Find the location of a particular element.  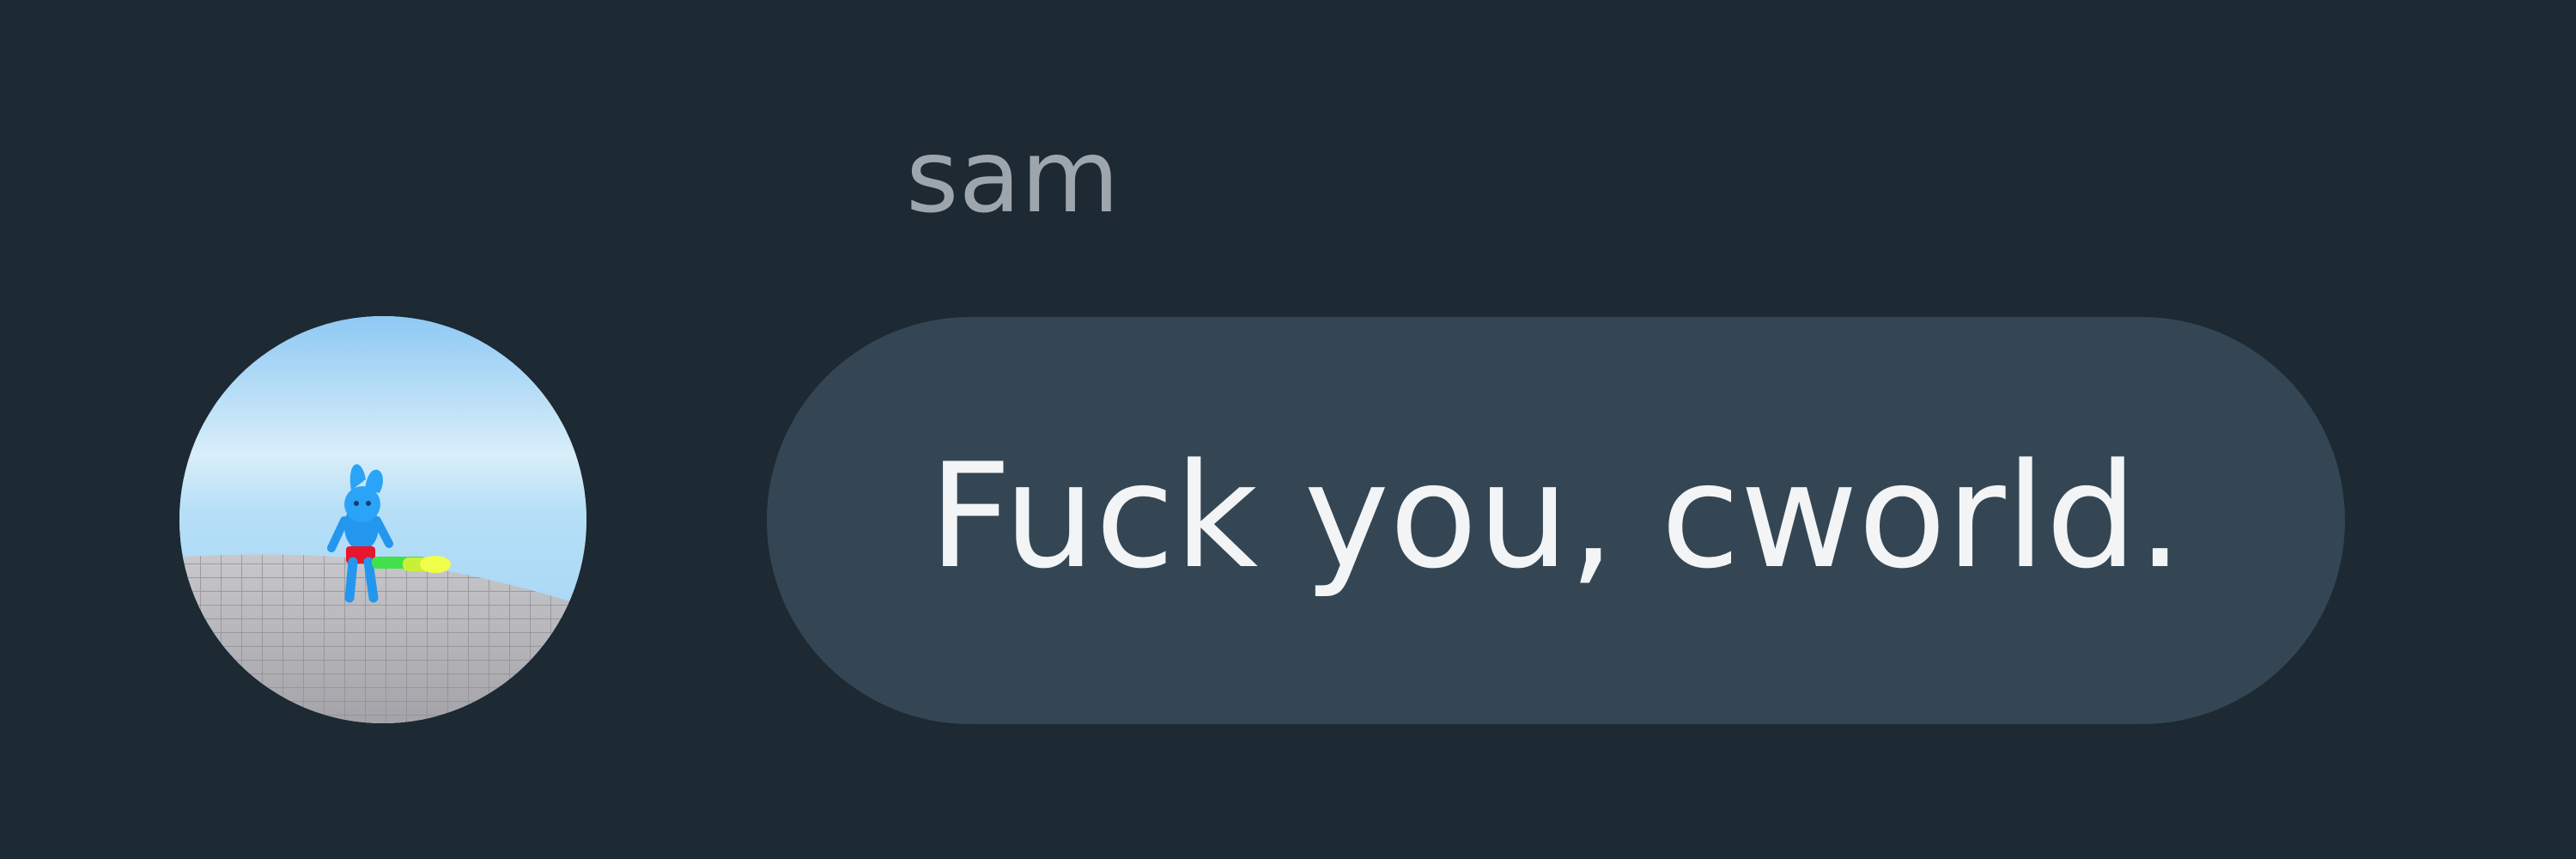

sender-name: sam is located at coordinates (1013, 176).